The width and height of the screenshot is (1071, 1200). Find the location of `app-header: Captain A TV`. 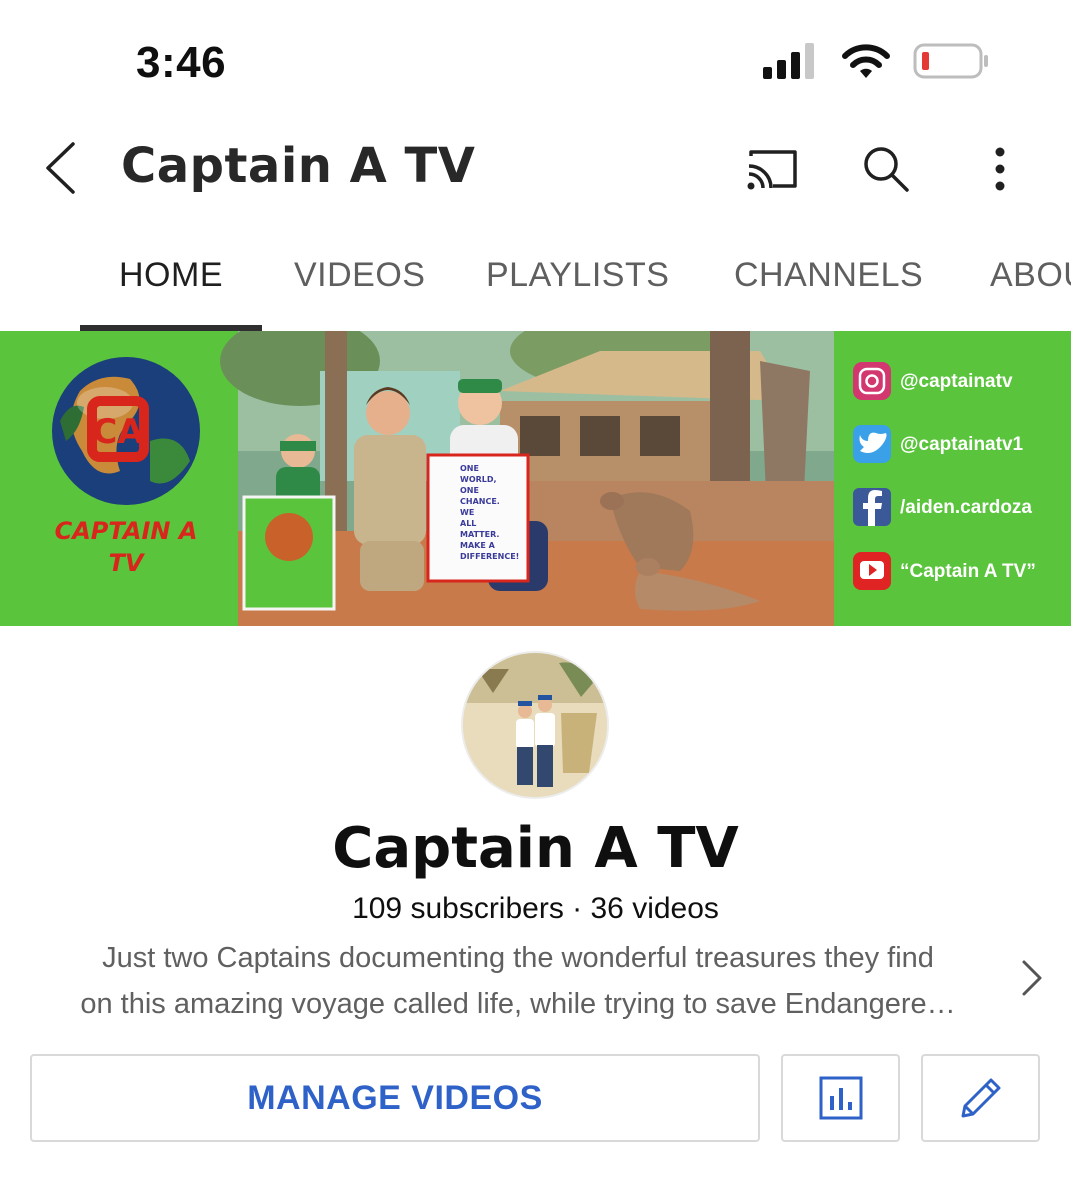

app-header: Captain A TV is located at coordinates (535, 168).